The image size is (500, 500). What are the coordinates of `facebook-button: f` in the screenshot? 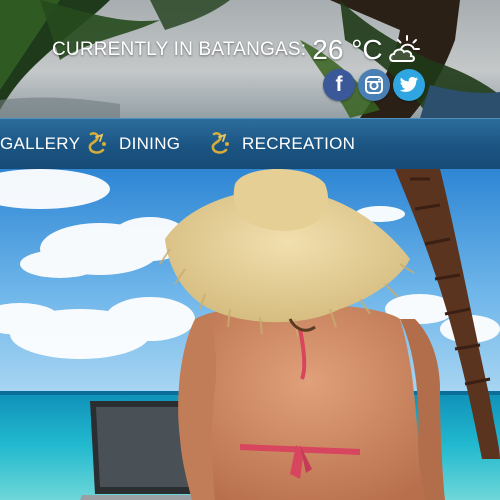 It's located at (339, 85).